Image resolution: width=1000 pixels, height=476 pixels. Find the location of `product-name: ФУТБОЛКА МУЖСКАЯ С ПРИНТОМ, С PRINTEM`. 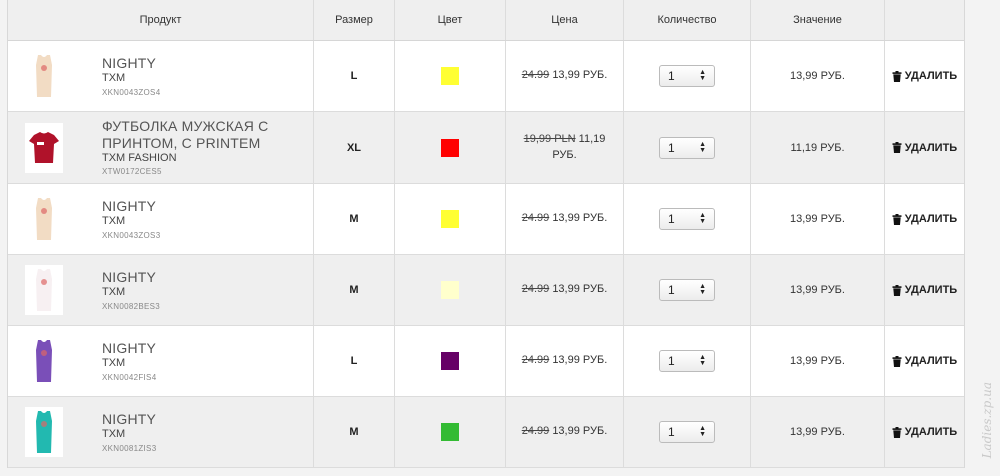

product-name: ФУТБОЛКА МУЖСКАЯ С ПРИНТОМ, С PRINTEM is located at coordinates (207, 134).